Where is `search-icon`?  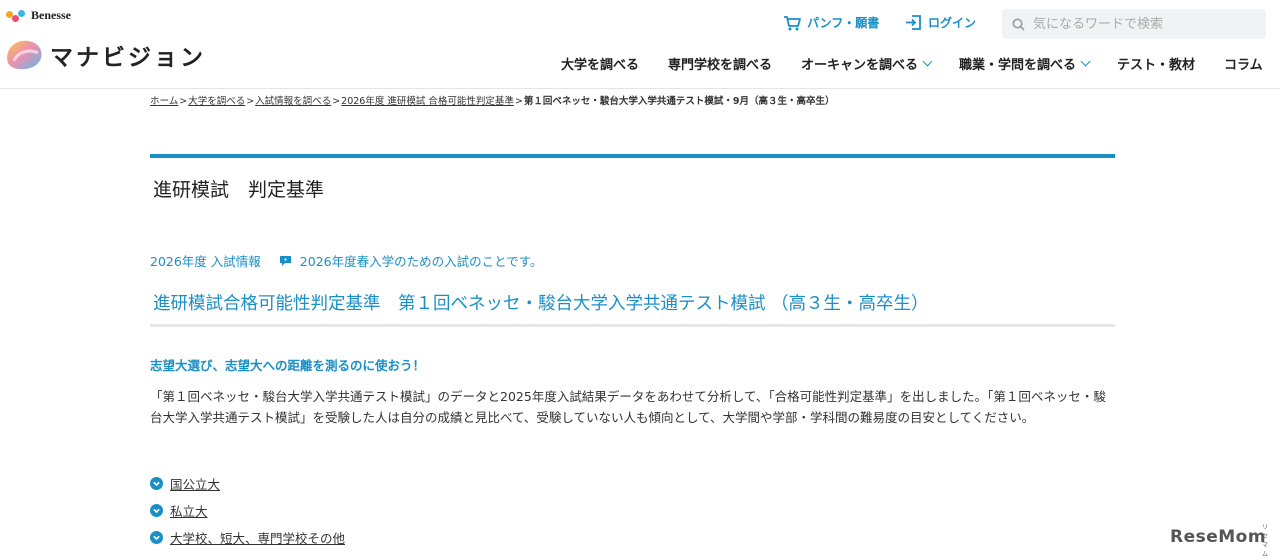
search-icon is located at coordinates (1018, 24).